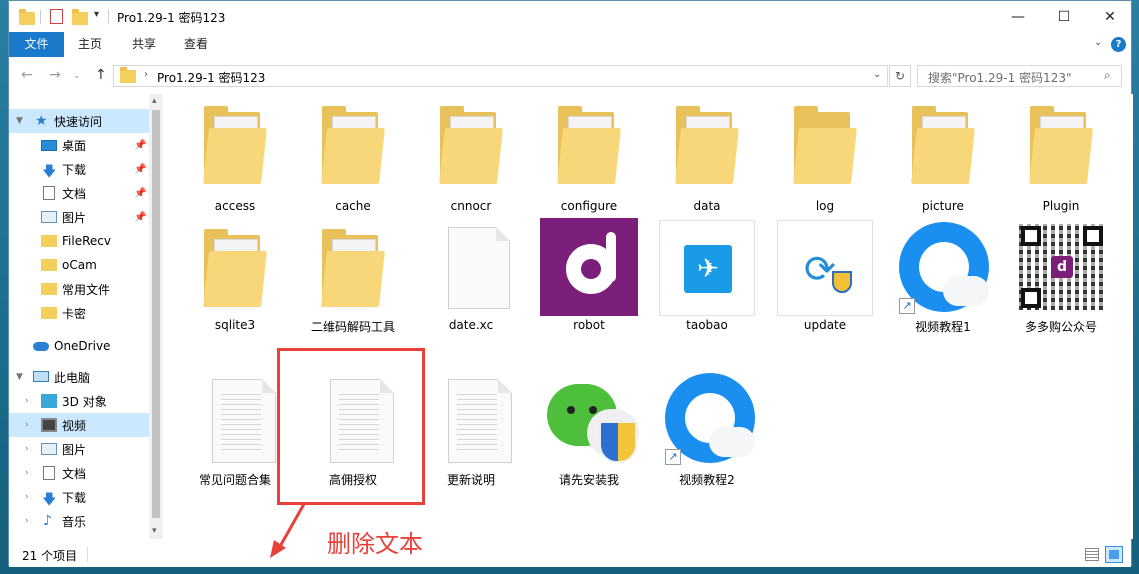 Image resolution: width=1139 pixels, height=574 pixels. Describe the element at coordinates (1019, 76) in the screenshot. I see `search-input: 搜索"Pro1.29-1 密码123" ⌕` at that location.